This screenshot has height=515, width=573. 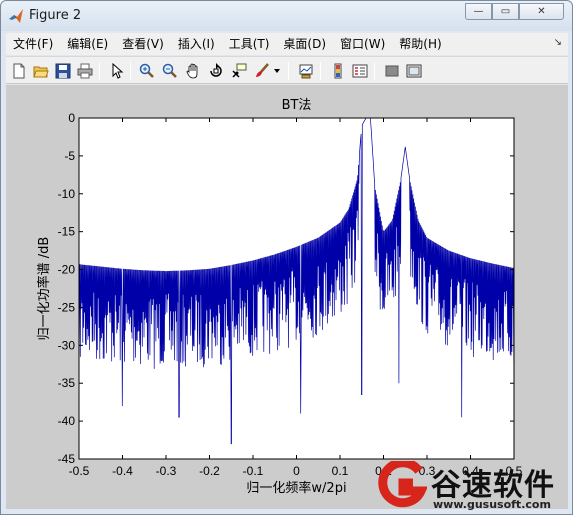 What do you see at coordinates (420, 44) in the screenshot?
I see `menu-help: 帮助(H)` at bounding box center [420, 44].